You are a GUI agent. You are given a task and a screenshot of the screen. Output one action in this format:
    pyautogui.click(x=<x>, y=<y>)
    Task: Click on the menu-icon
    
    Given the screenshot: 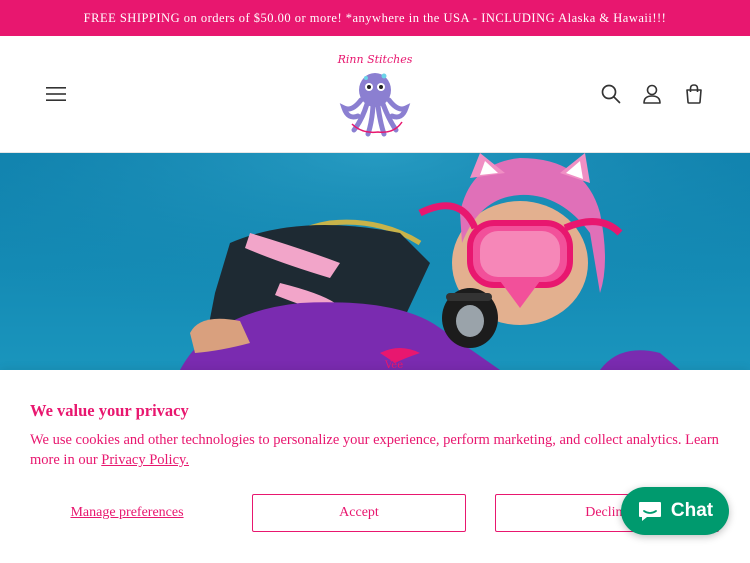 What is the action you would take?
    pyautogui.click(x=56, y=94)
    